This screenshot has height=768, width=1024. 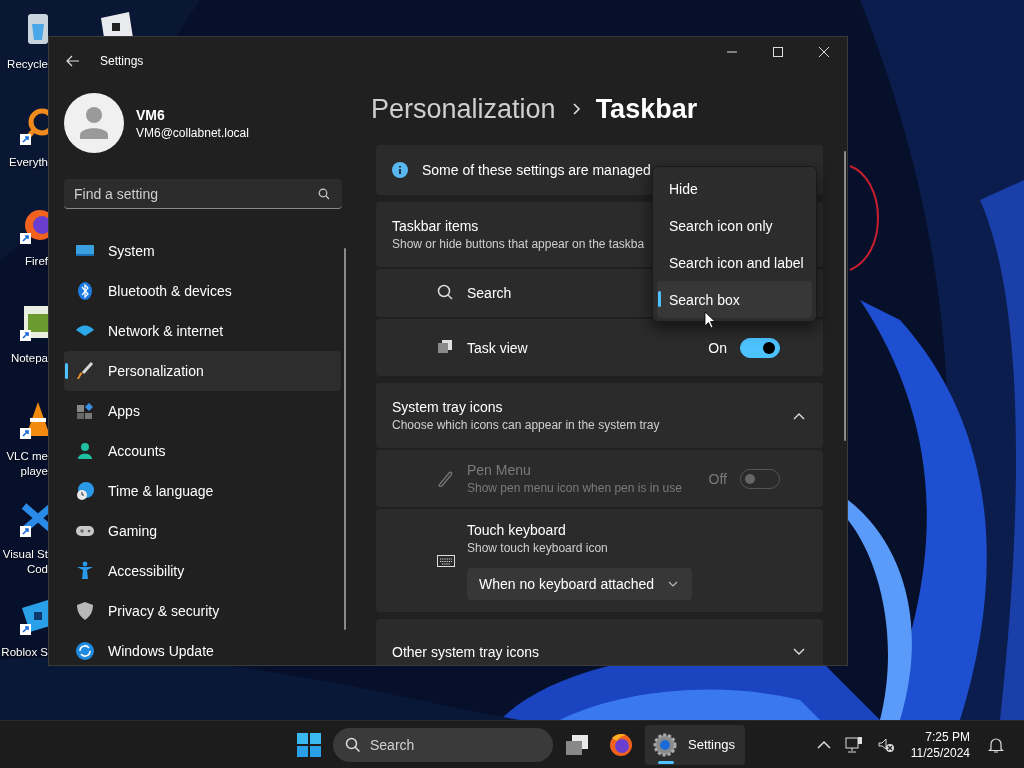 What do you see at coordinates (24, 554) in the screenshot?
I see `desktop-icon-label: Visual St` at bounding box center [24, 554].